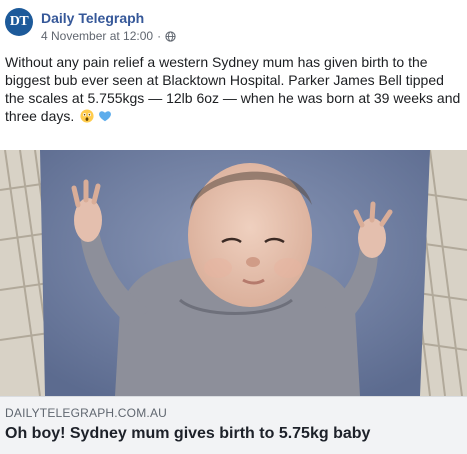 The width and height of the screenshot is (467, 454). What do you see at coordinates (233, 26) in the screenshot?
I see `post-header: DT Daily Telegraph 4 November at 12:00 ·` at bounding box center [233, 26].